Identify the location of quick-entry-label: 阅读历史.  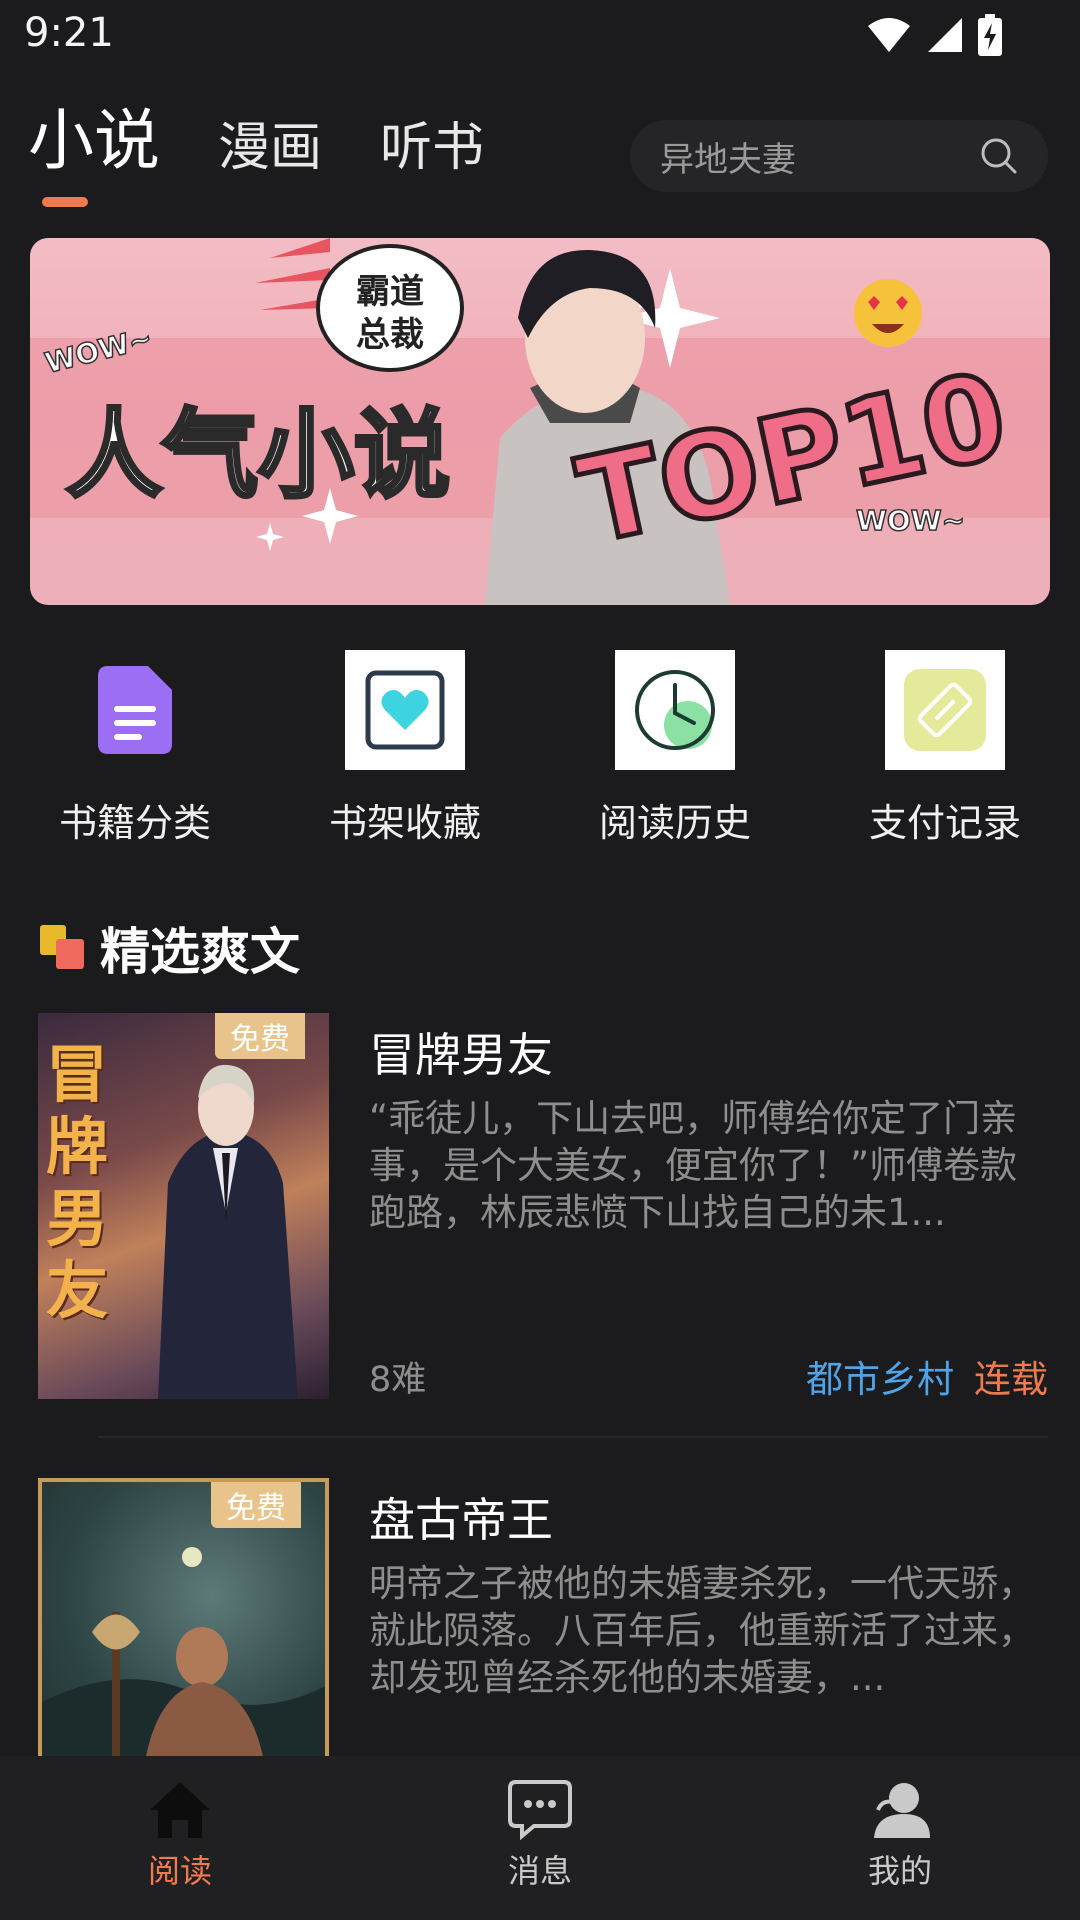
(674, 823).